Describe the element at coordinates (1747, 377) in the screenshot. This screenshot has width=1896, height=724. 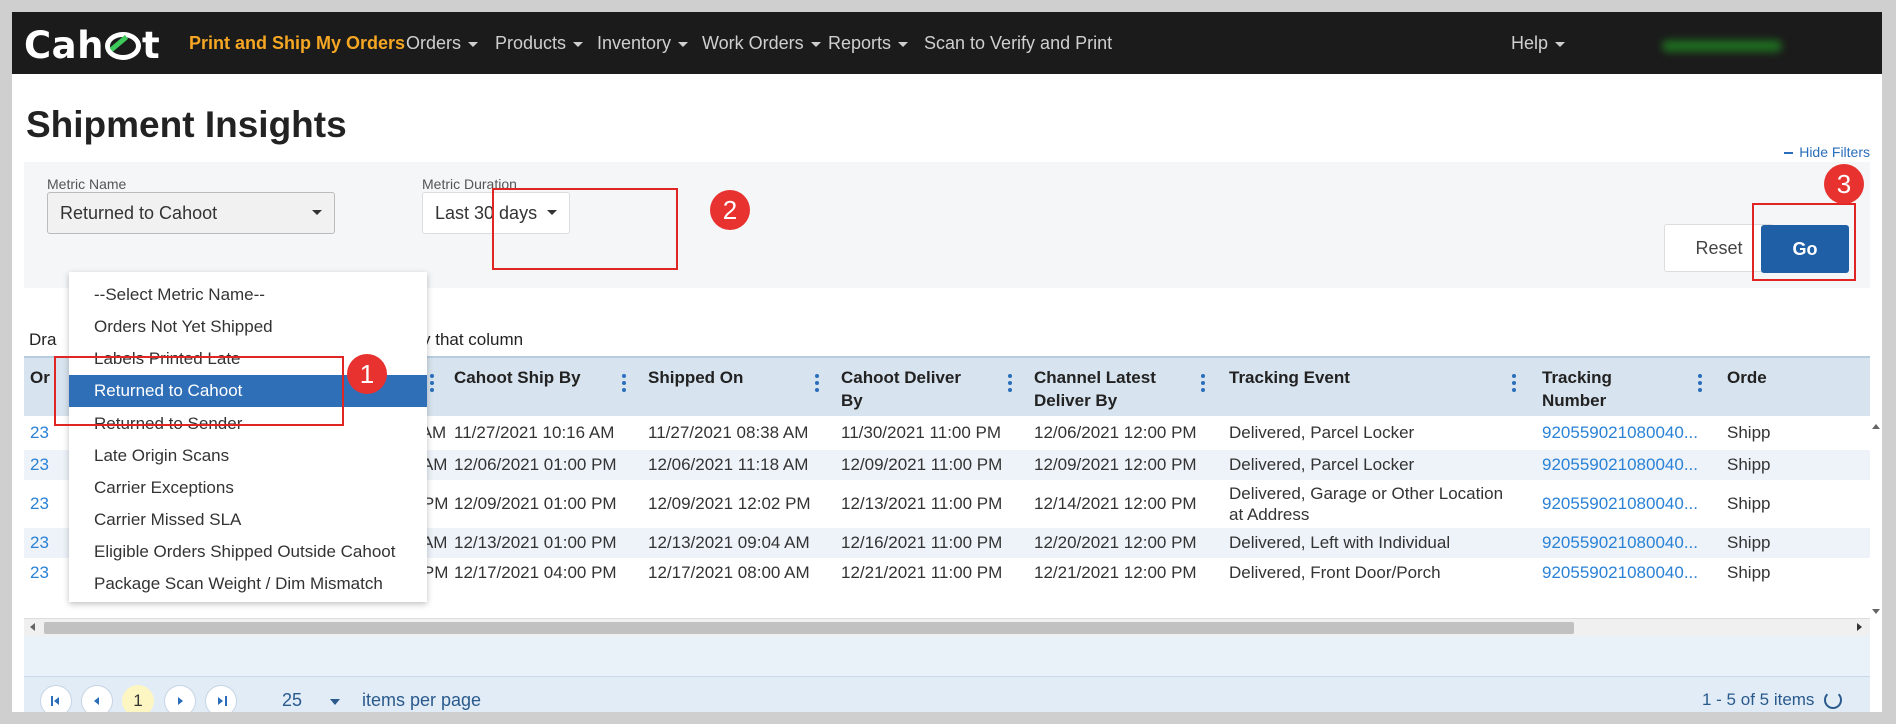
I see `col-header-order-status: Orde` at that location.